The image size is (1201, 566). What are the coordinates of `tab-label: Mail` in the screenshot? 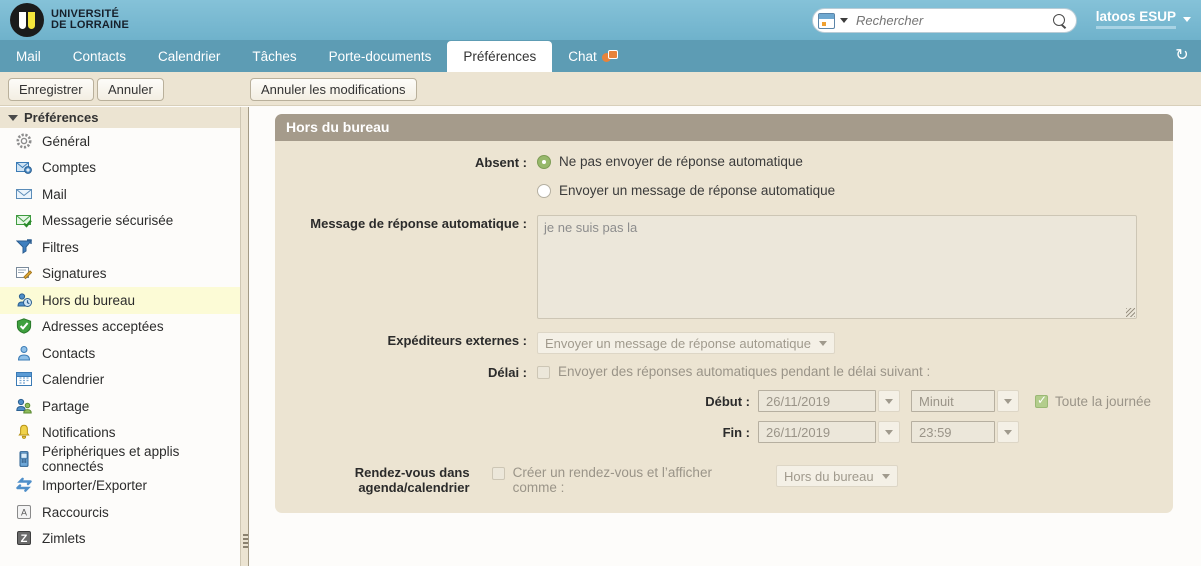 It's located at (28, 56).